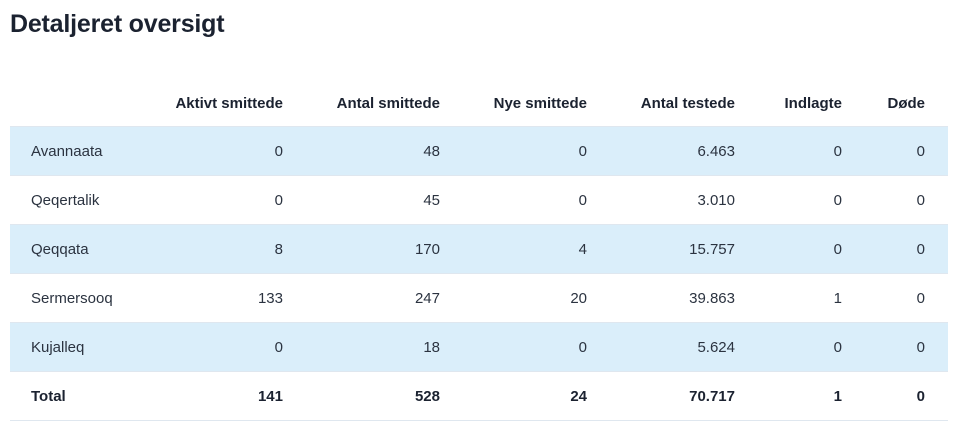  I want to click on region-name: Kujalleq, so click(80, 347).